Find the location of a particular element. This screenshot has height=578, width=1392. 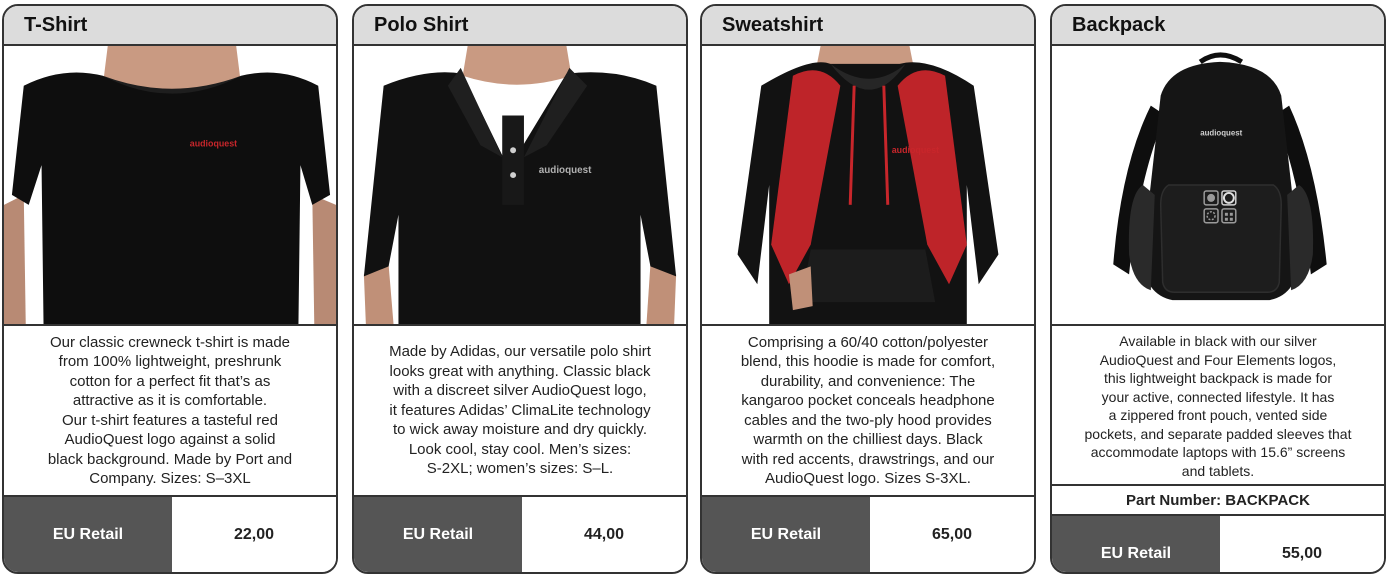

description-line: Our t-shirt features a tasteful red is located at coordinates (170, 420).